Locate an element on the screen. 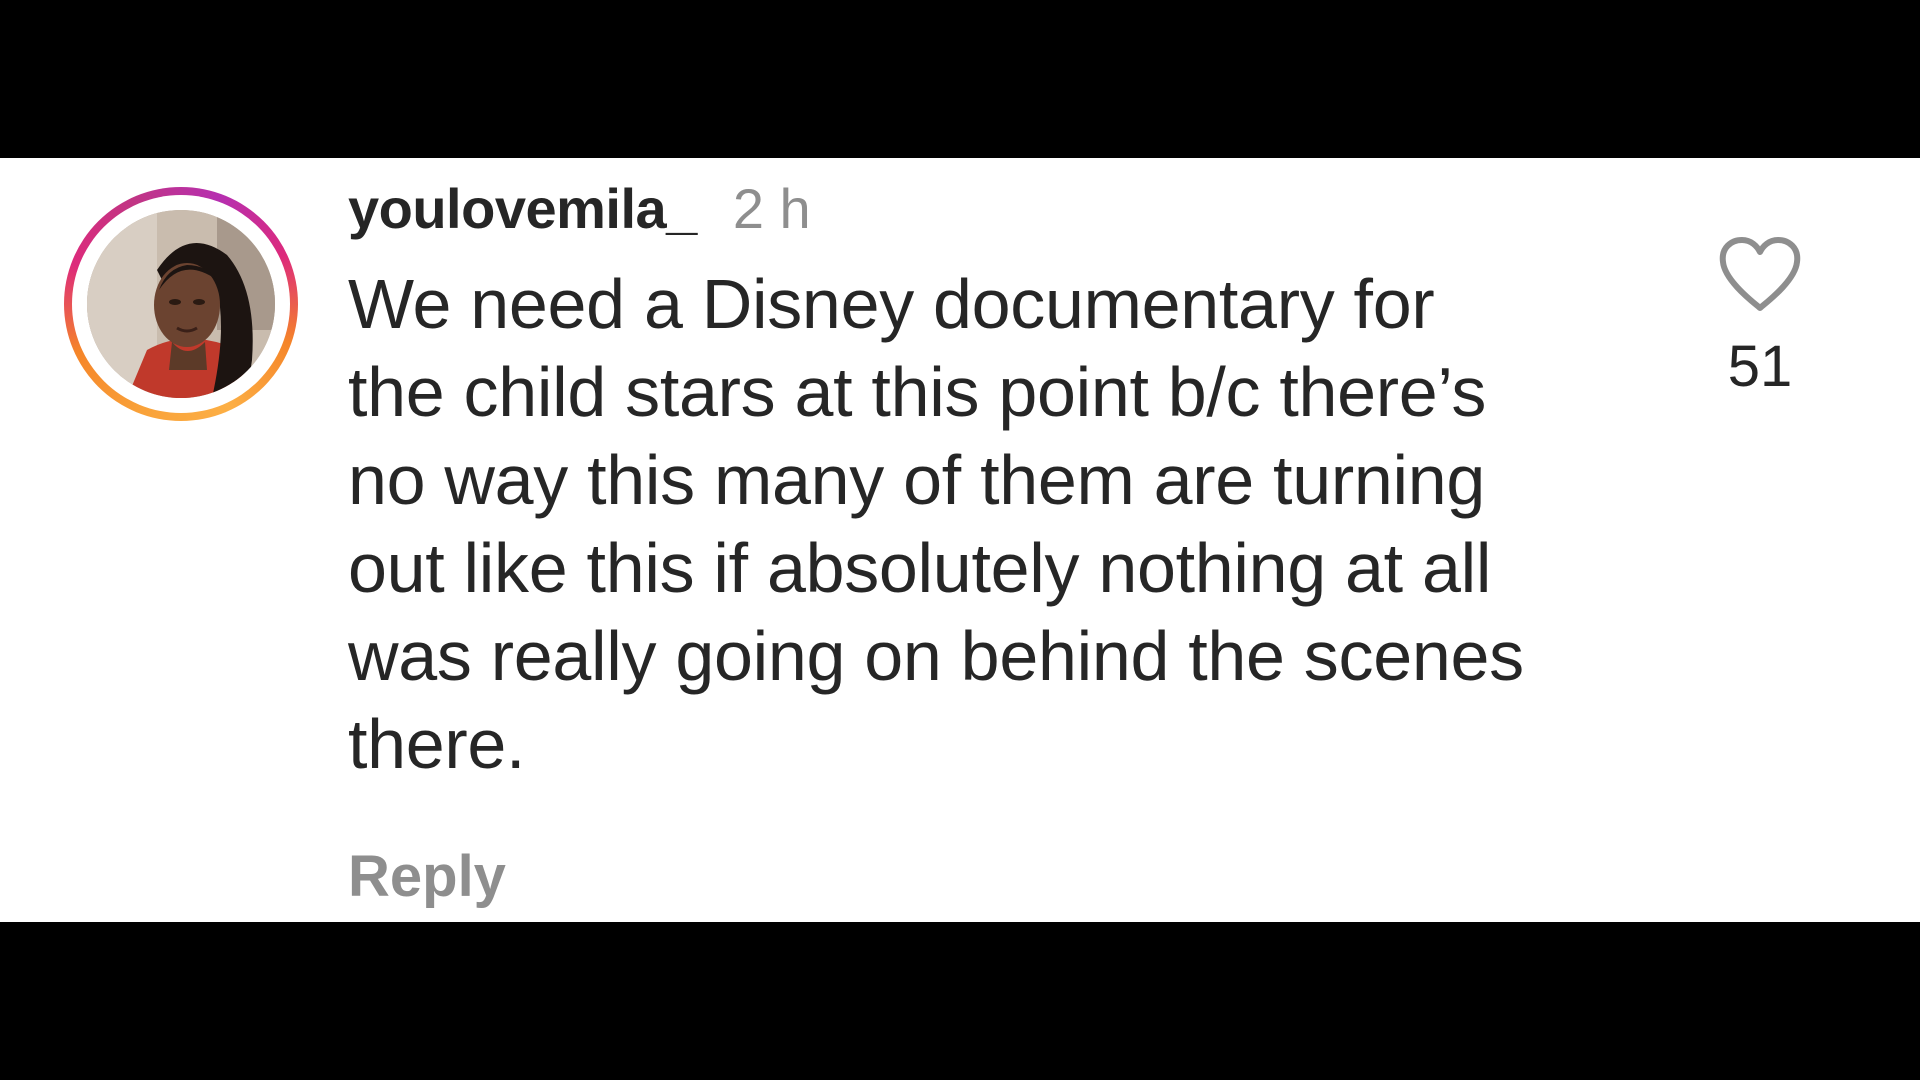 The image size is (1920, 1080). reply-button: Reply is located at coordinates (427, 876).